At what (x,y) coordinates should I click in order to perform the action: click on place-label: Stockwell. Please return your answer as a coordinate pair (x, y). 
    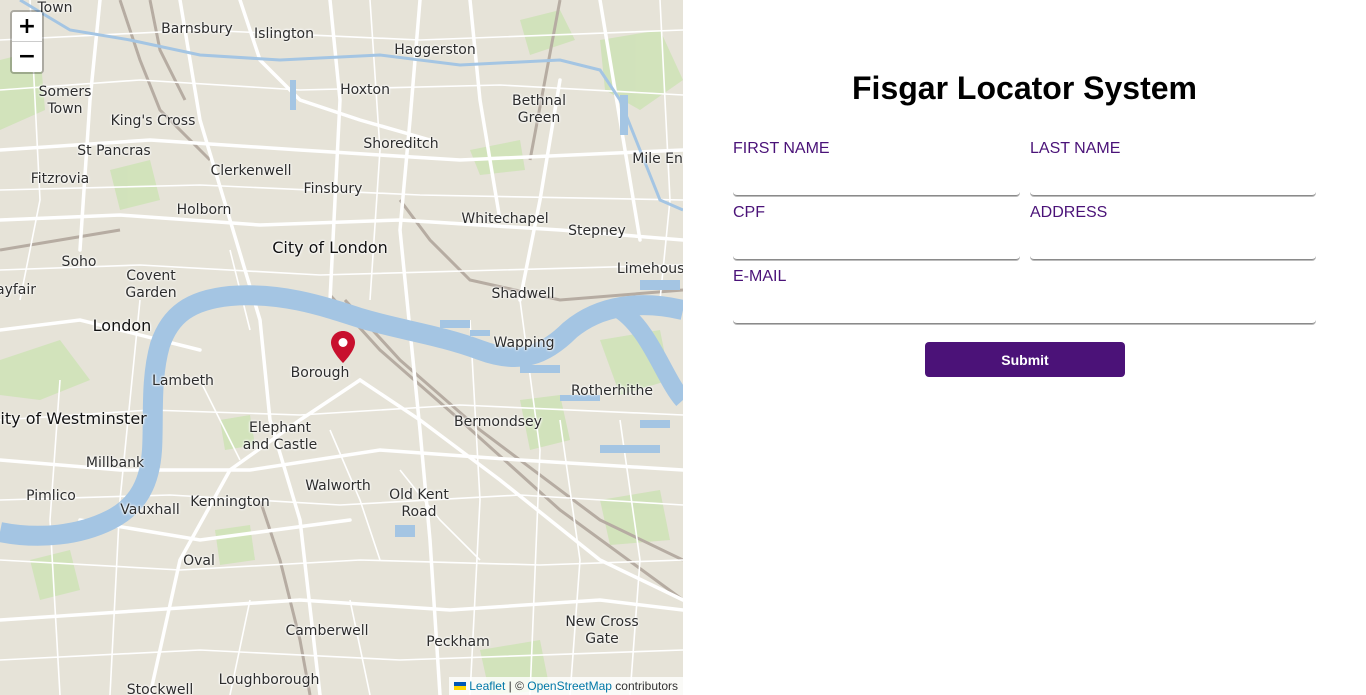
    Looking at the image, I should click on (160, 688).